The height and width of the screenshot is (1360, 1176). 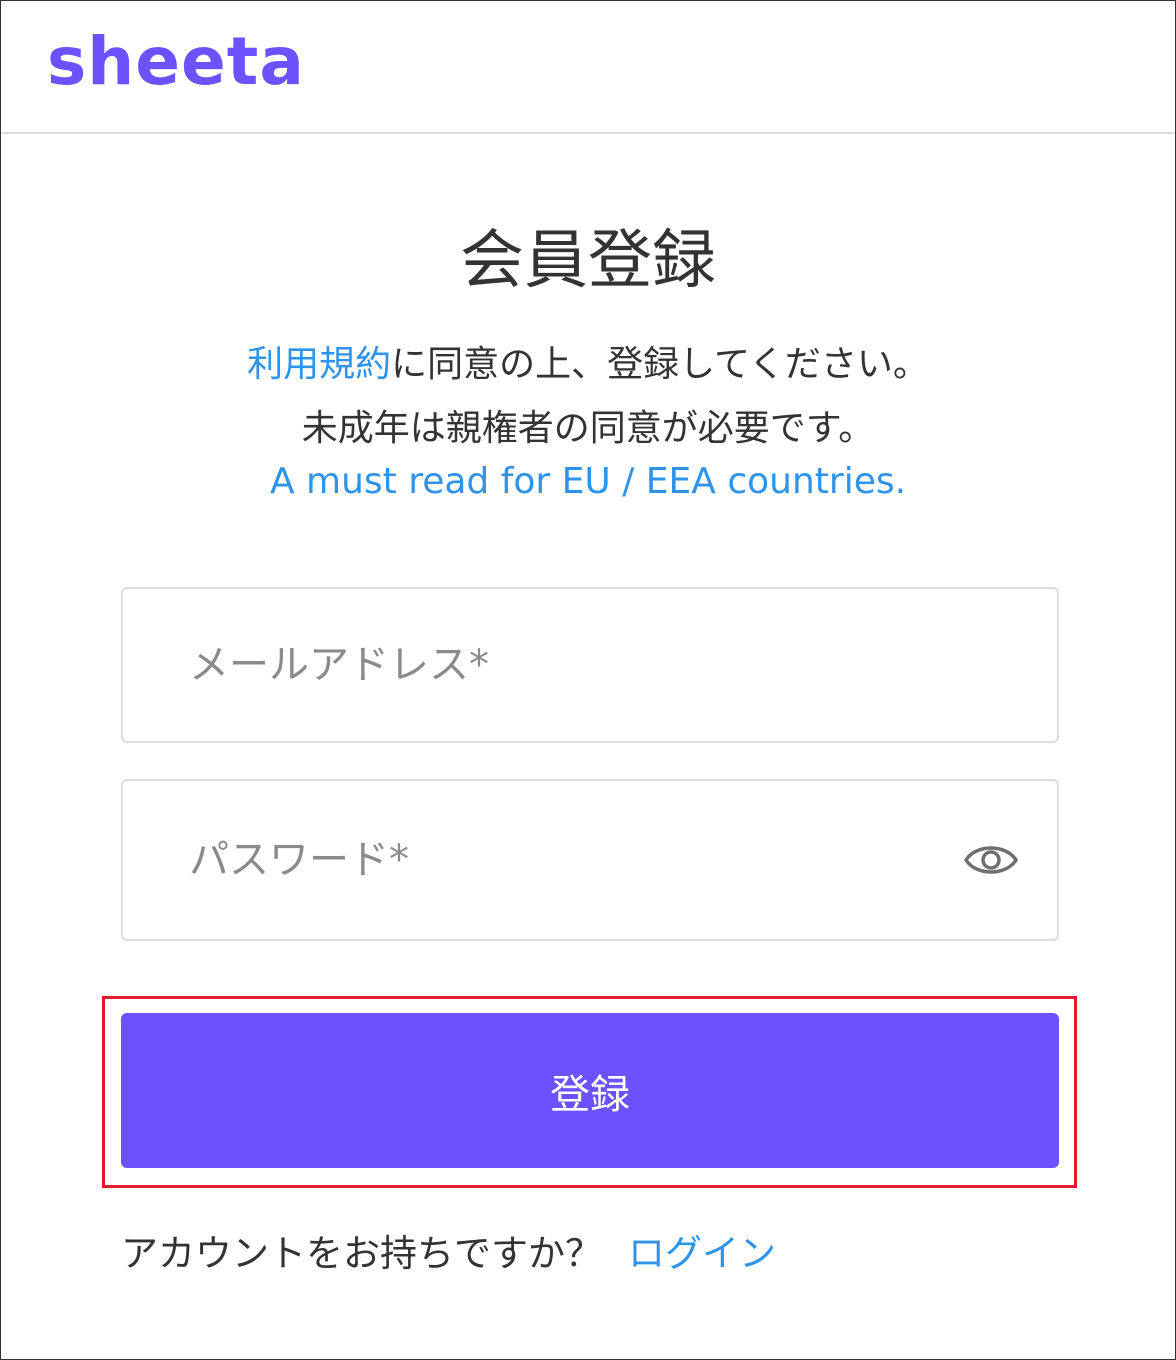 What do you see at coordinates (569, 665) in the screenshot?
I see `email-input` at bounding box center [569, 665].